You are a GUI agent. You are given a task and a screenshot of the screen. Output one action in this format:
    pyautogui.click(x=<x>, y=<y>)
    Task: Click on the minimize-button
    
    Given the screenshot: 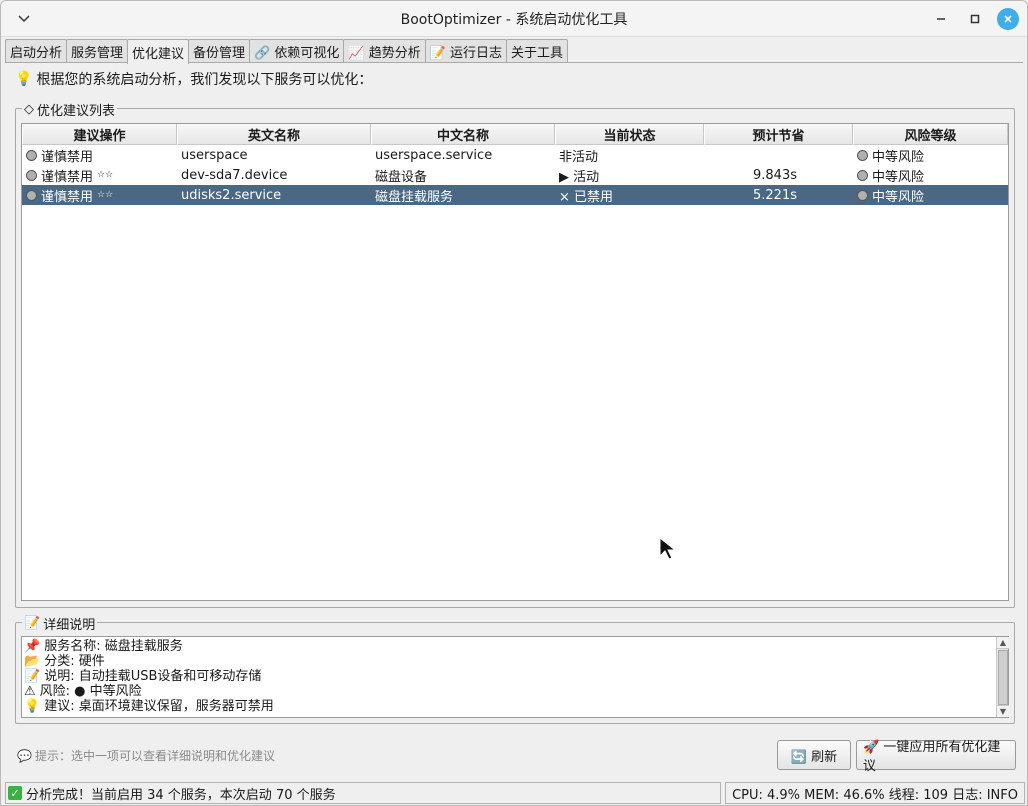 What is the action you would take?
    pyautogui.click(x=941, y=19)
    